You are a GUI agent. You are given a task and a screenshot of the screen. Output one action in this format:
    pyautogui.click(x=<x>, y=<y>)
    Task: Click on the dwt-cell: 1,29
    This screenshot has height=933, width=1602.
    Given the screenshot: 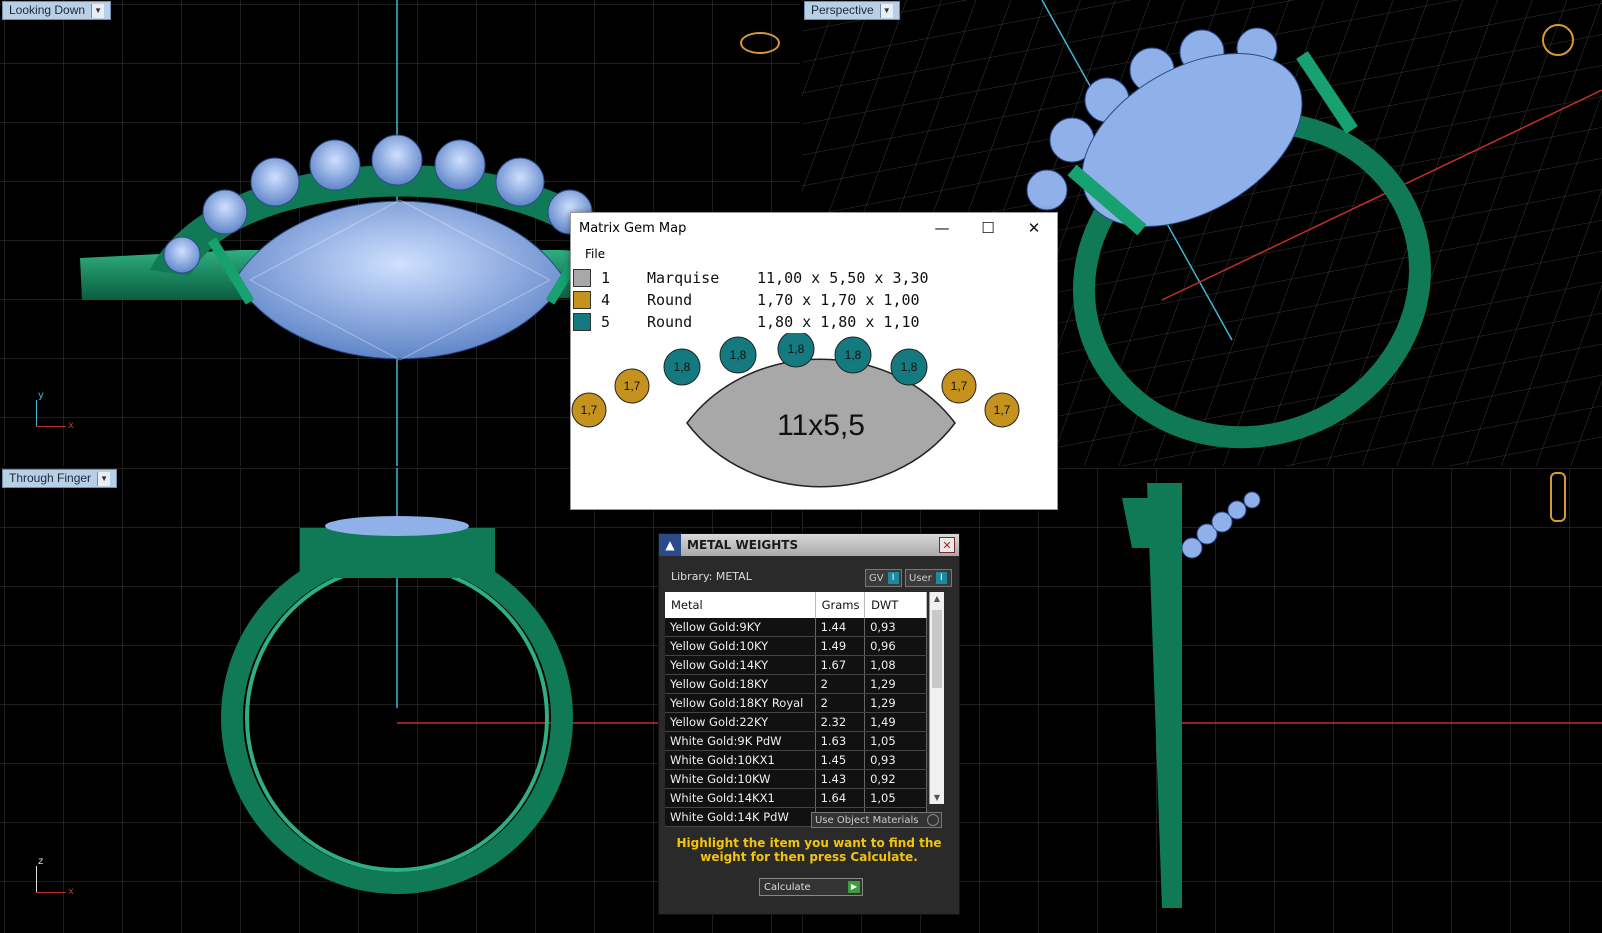 What is the action you would take?
    pyautogui.click(x=895, y=703)
    